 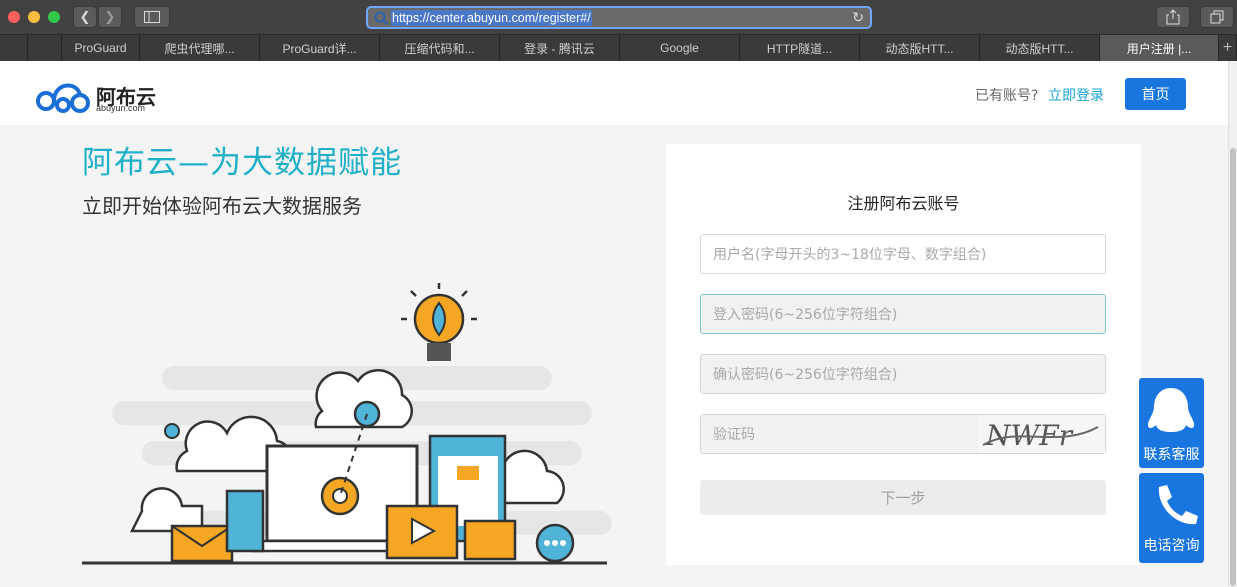 I want to click on captcha-field: 验证码 NWFr, so click(x=903, y=434).